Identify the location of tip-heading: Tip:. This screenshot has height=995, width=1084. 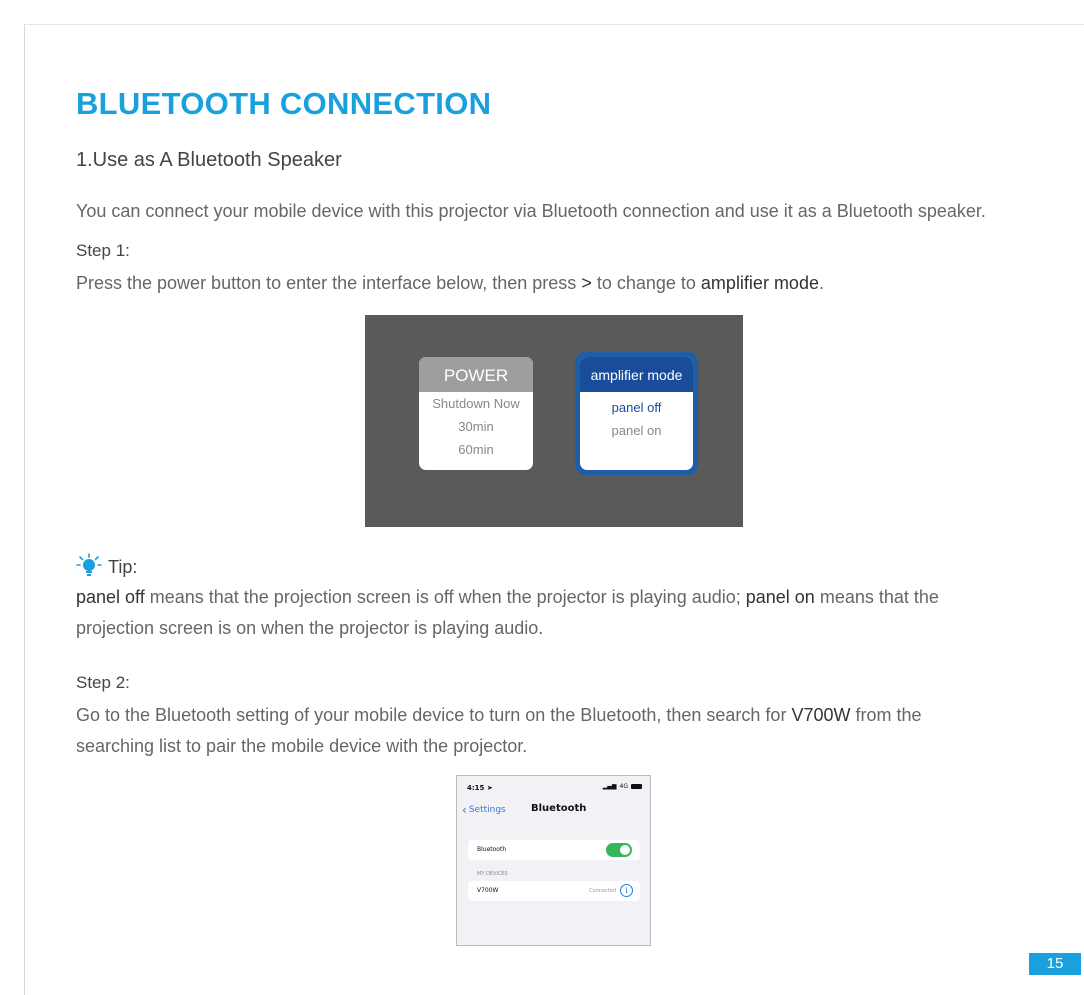
(106, 567).